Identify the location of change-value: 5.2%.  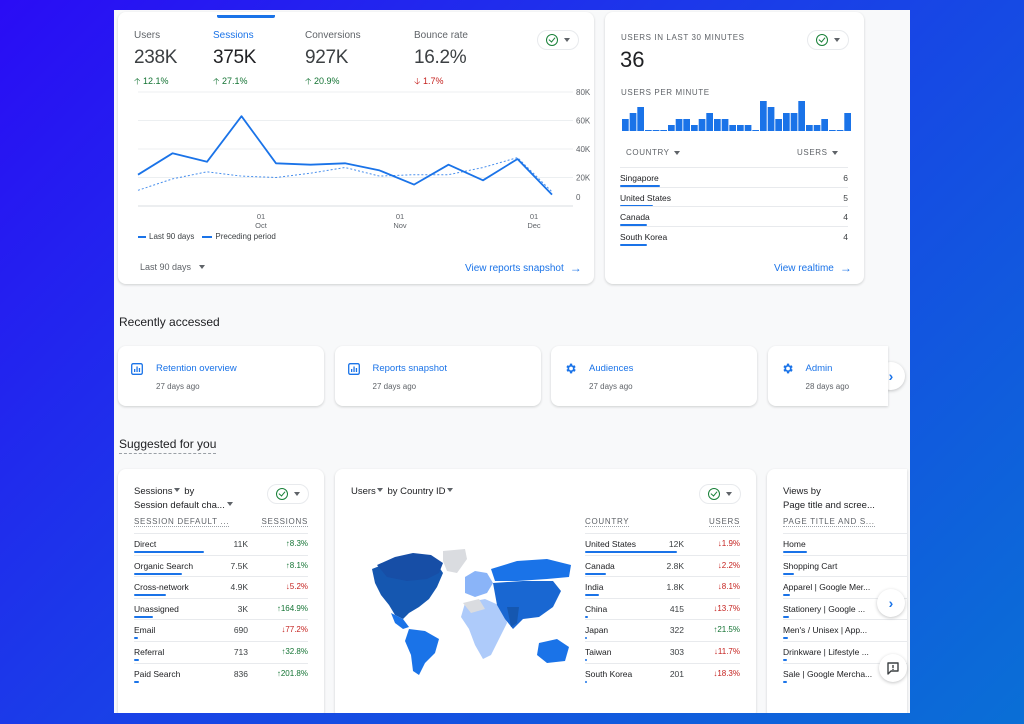
(298, 587).